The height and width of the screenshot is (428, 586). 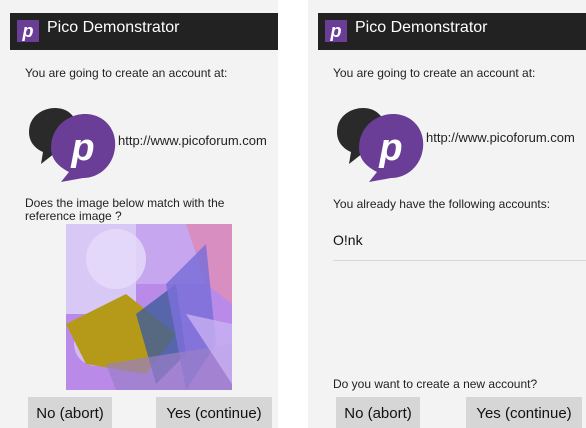 What do you see at coordinates (435, 384) in the screenshot?
I see `create-account-question: Do you want to create a new account?` at bounding box center [435, 384].